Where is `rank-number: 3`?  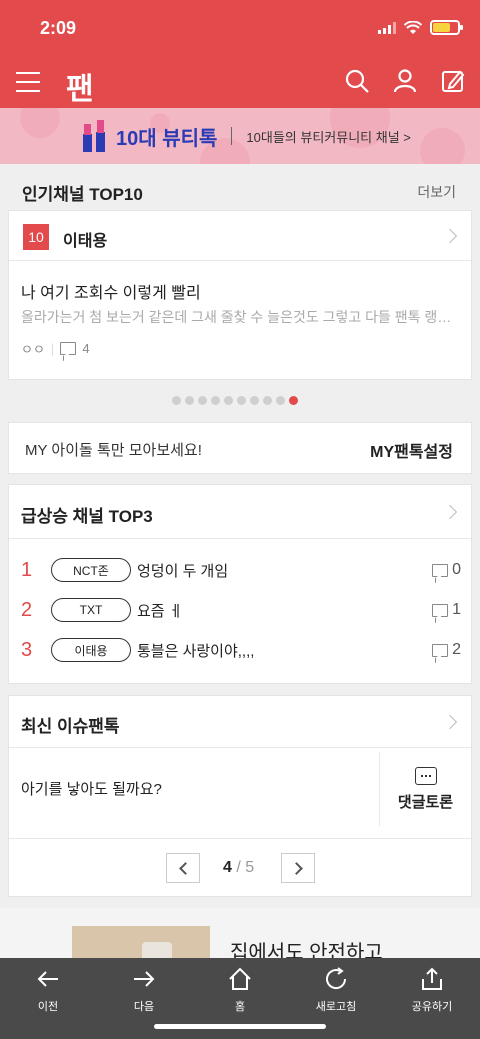
rank-number: 3 is located at coordinates (27, 649).